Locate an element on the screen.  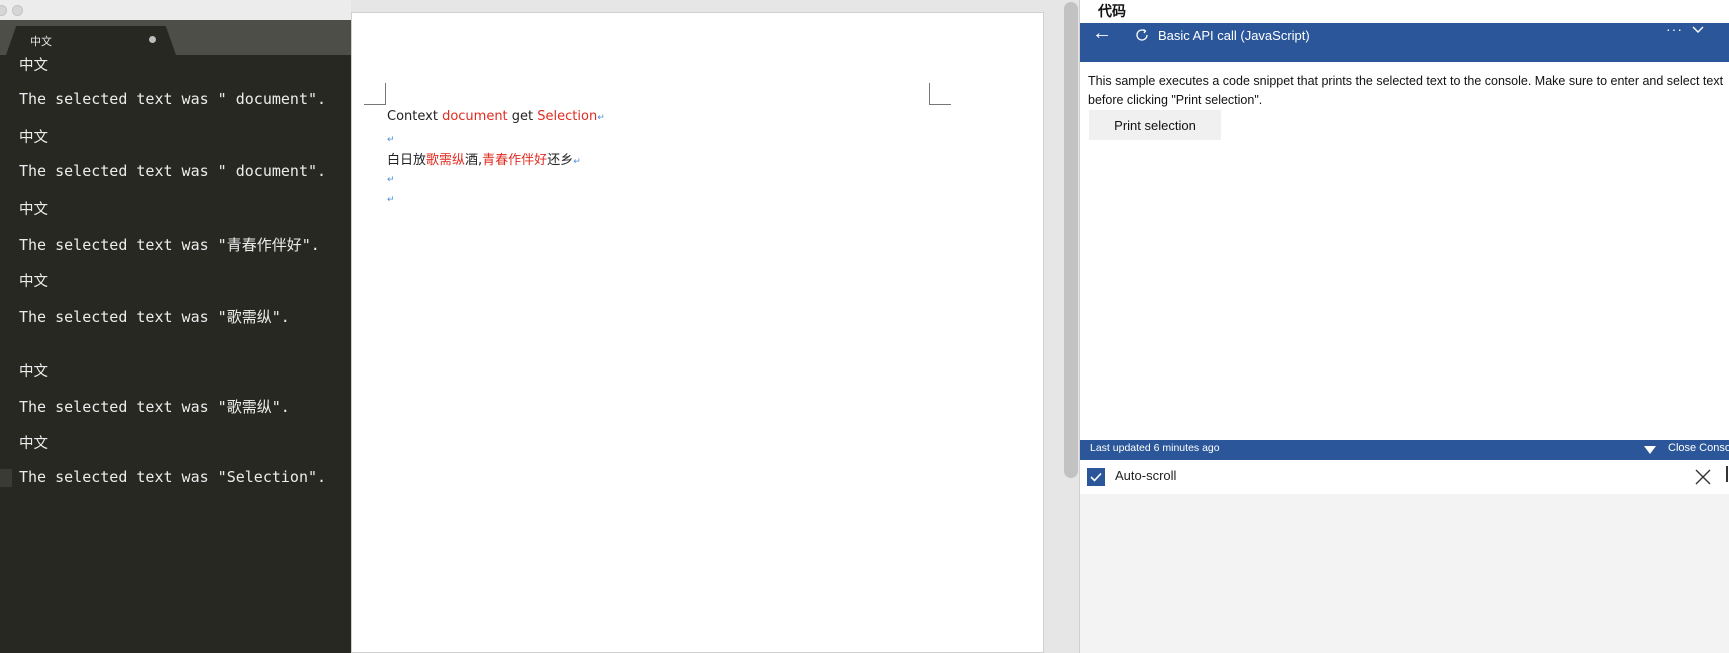
edge-marker is located at coordinates (1727, 474).